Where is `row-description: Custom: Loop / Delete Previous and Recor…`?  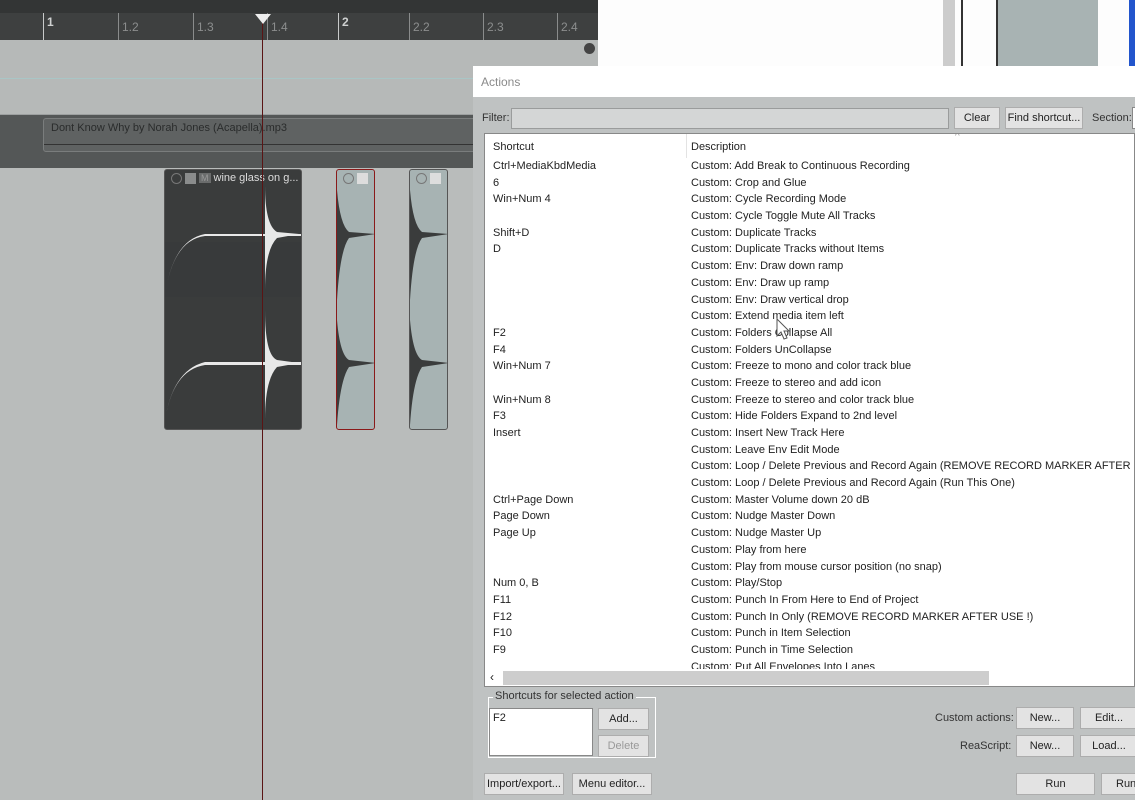
row-description: Custom: Loop / Delete Previous and Recor… is located at coordinates (853, 483).